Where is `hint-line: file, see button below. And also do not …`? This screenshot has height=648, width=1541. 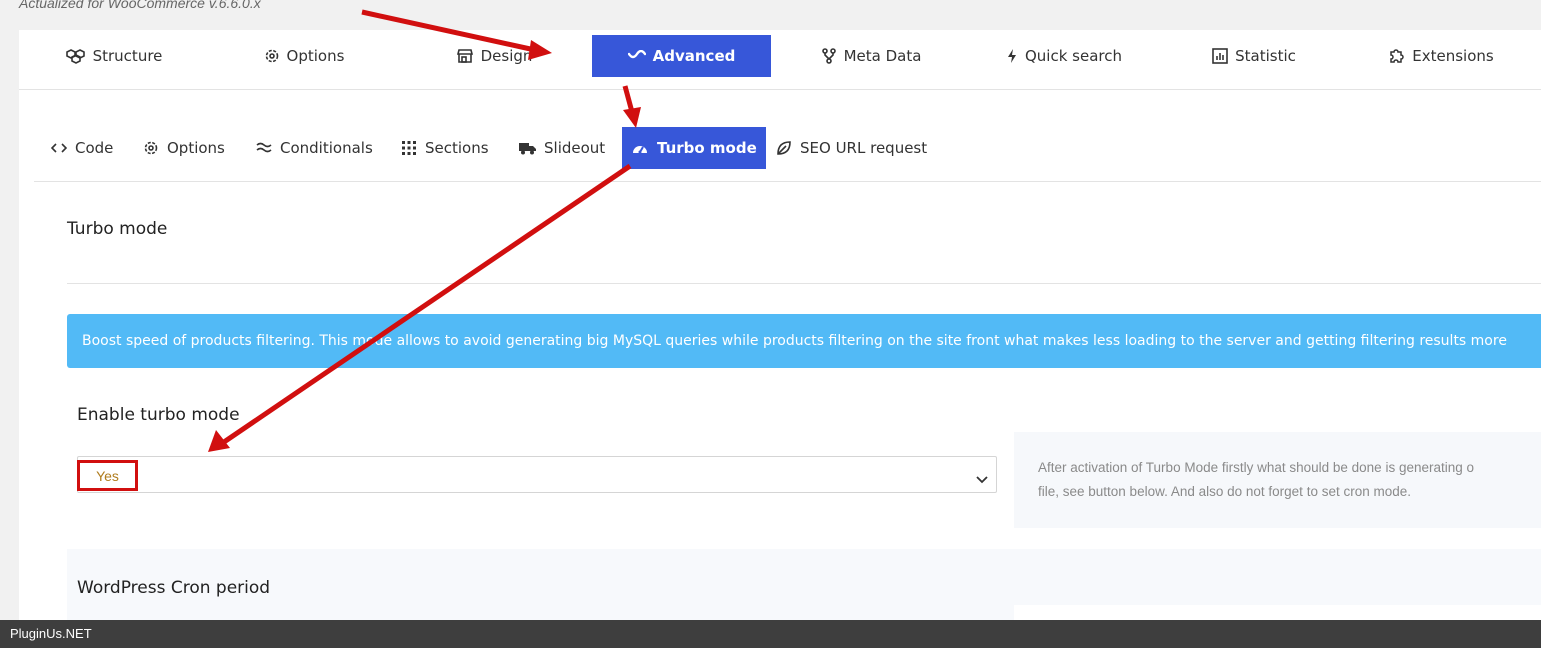
hint-line: file, see button below. And also do not … is located at coordinates (1224, 491).